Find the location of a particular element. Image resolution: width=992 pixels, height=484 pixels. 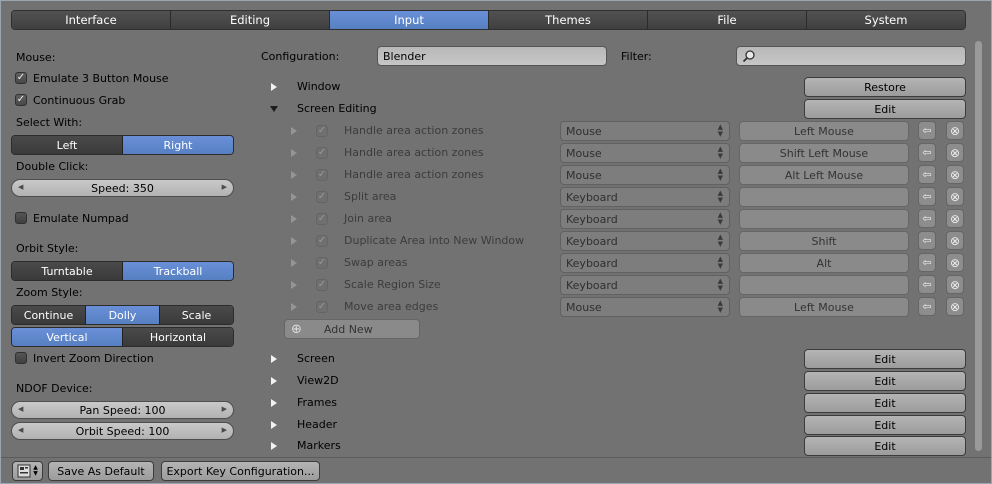

keymap-item-key-field: Alt Left Mouse is located at coordinates (824, 175).